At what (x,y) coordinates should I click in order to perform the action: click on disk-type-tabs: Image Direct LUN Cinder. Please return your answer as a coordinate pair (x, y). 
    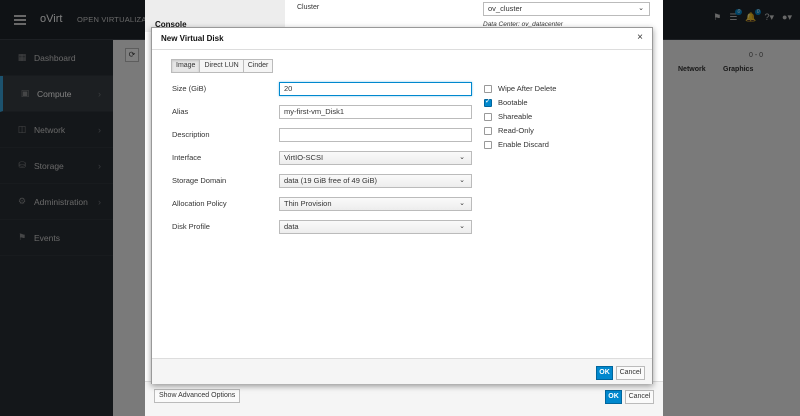
    Looking at the image, I should click on (222, 66).